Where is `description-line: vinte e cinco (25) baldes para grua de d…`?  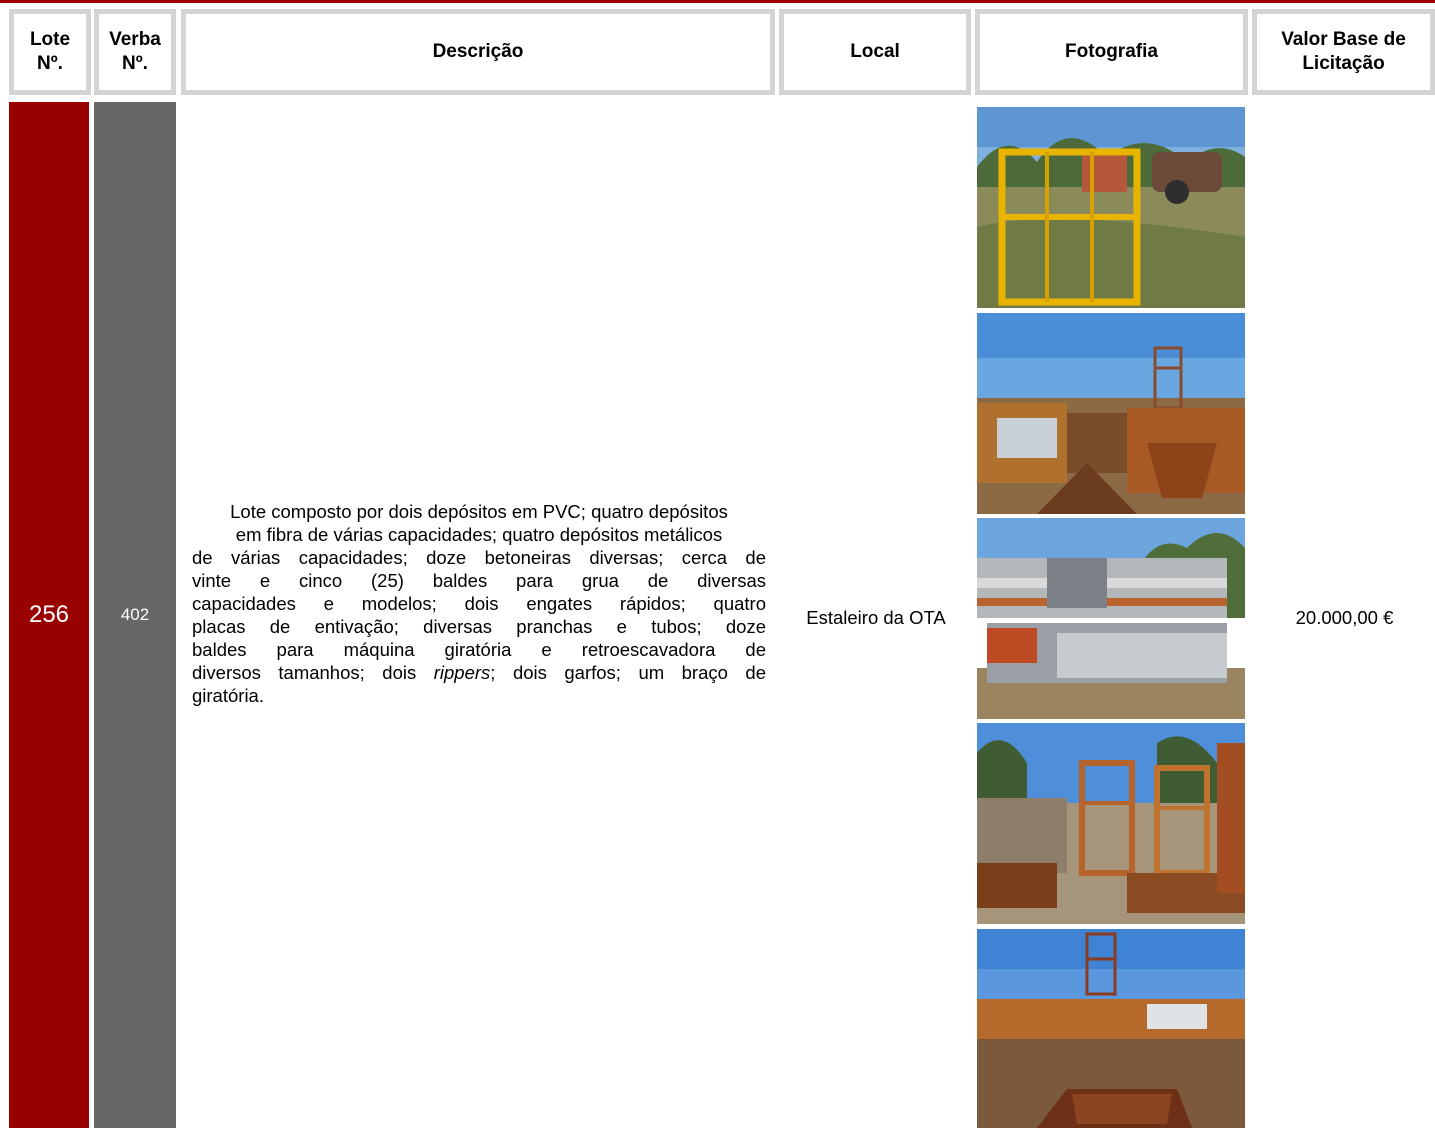
description-line: vinte e cinco (25) baldes para grua de d… is located at coordinates (479, 580).